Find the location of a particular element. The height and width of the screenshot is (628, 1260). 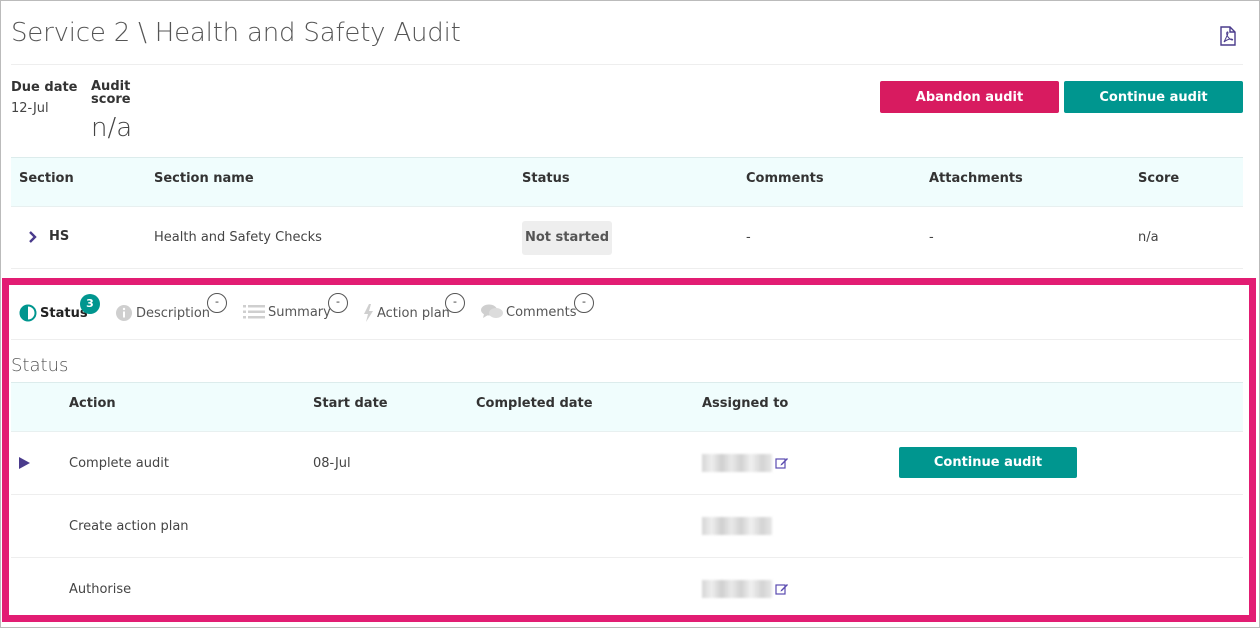

column-header-start-date: Start date is located at coordinates (350, 403).